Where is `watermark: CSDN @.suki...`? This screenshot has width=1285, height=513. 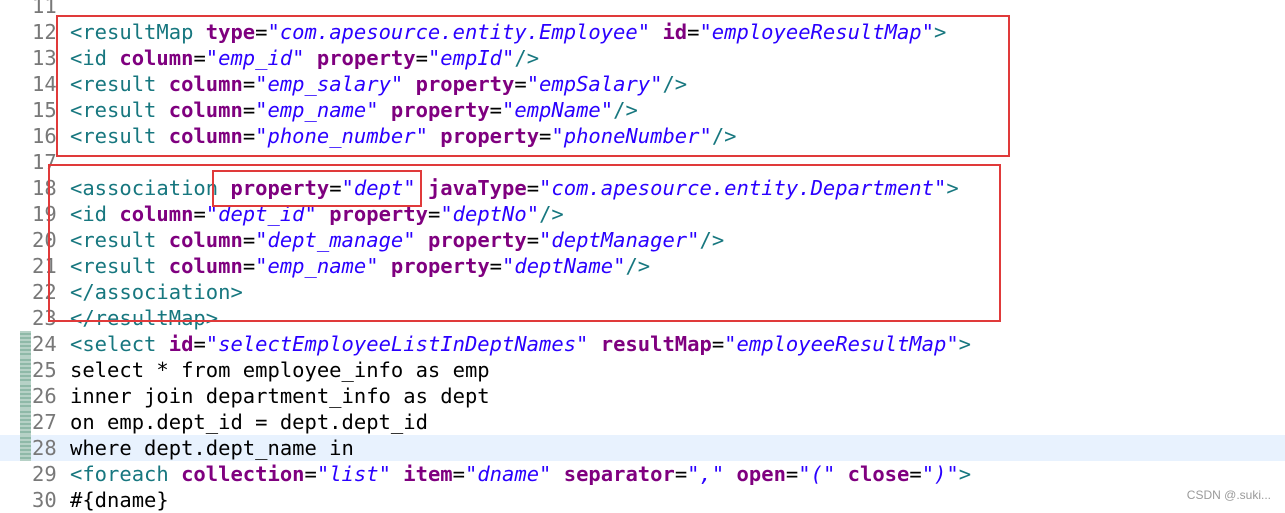 watermark: CSDN @.suki... is located at coordinates (1228, 495).